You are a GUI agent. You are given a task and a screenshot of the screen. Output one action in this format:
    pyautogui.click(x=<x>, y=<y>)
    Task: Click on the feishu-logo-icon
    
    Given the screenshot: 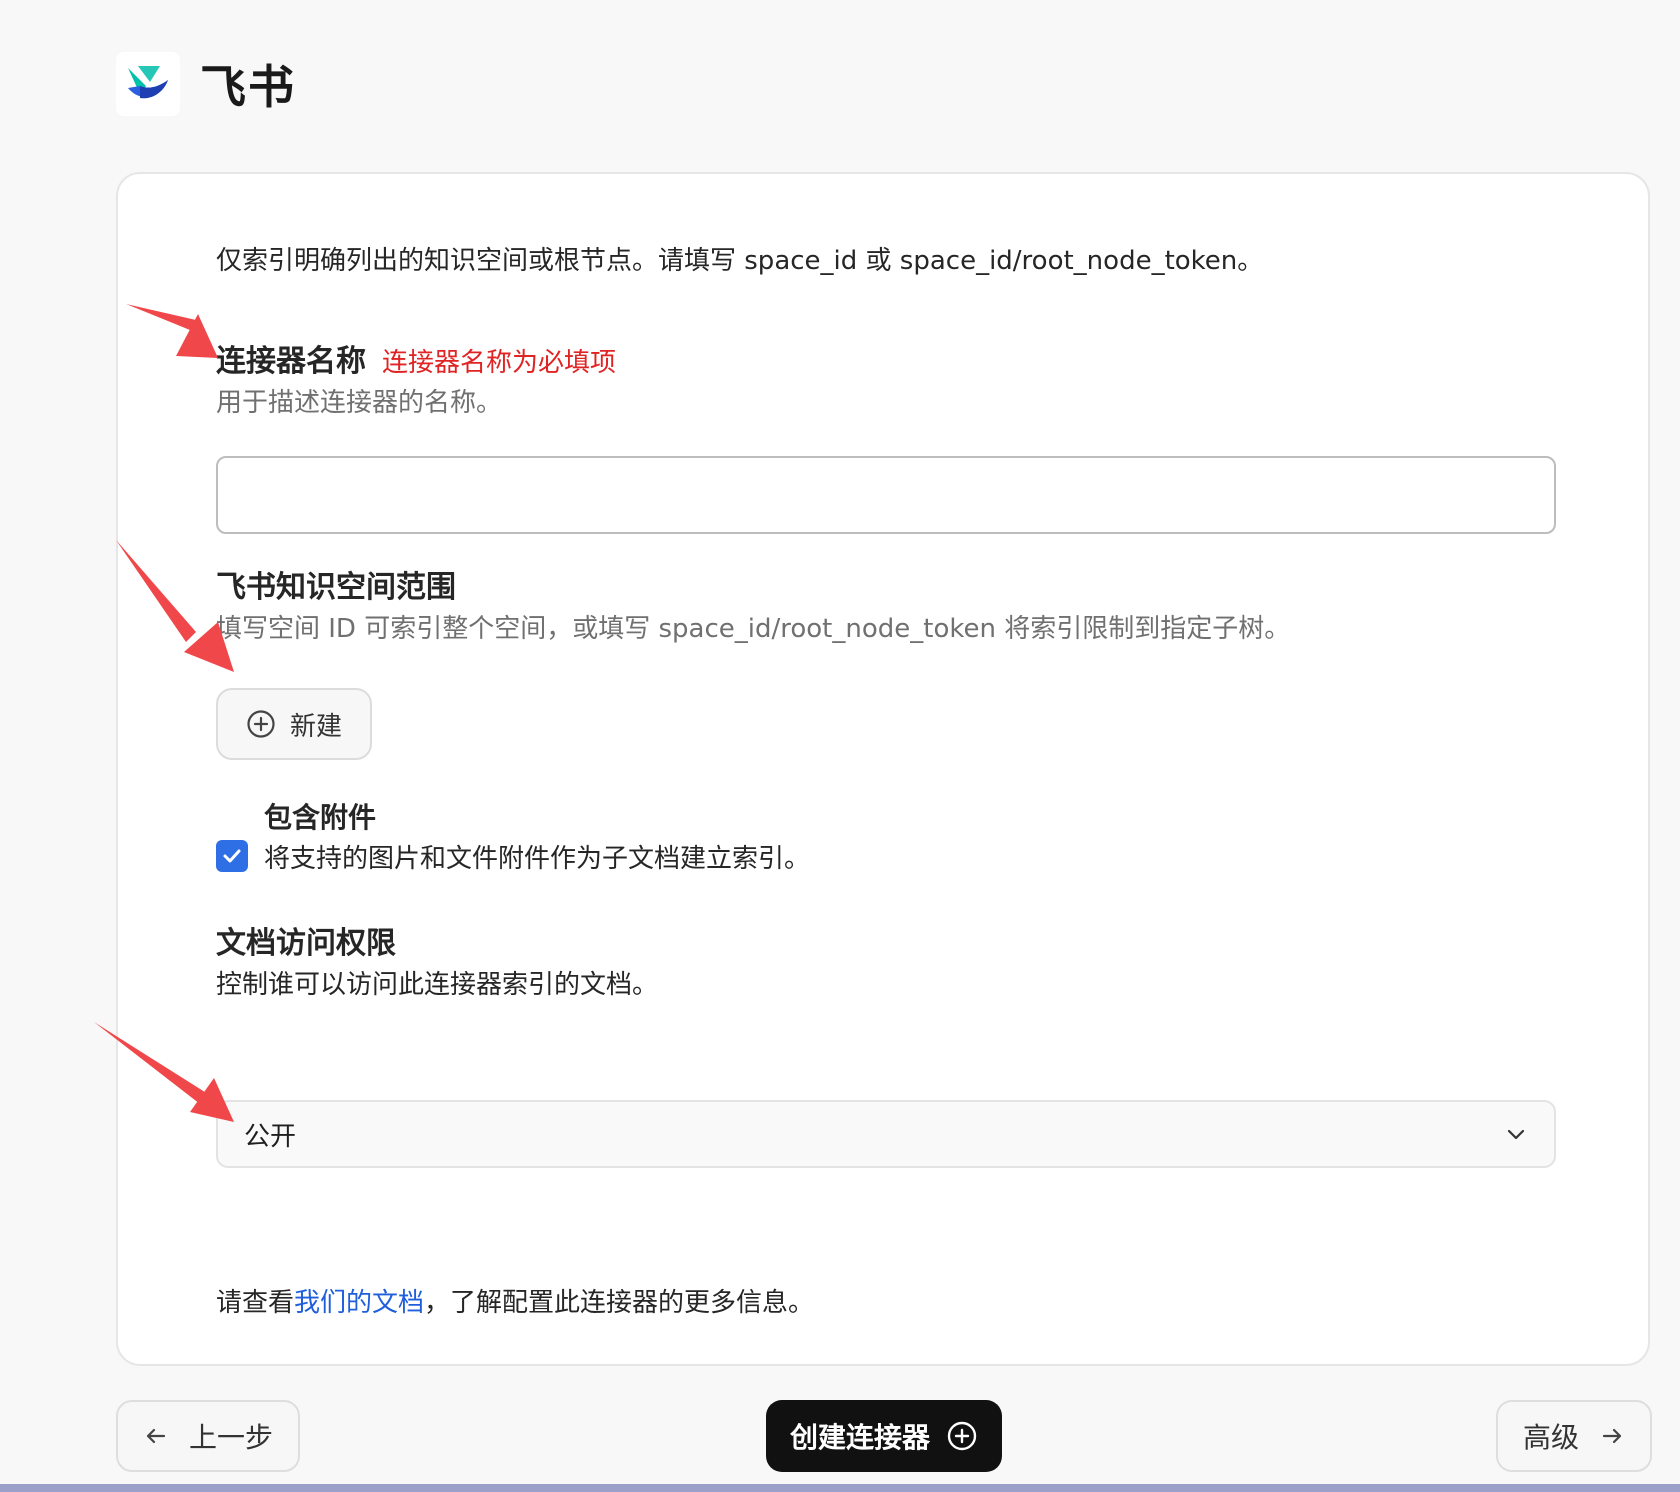 What is the action you would take?
    pyautogui.click(x=148, y=84)
    